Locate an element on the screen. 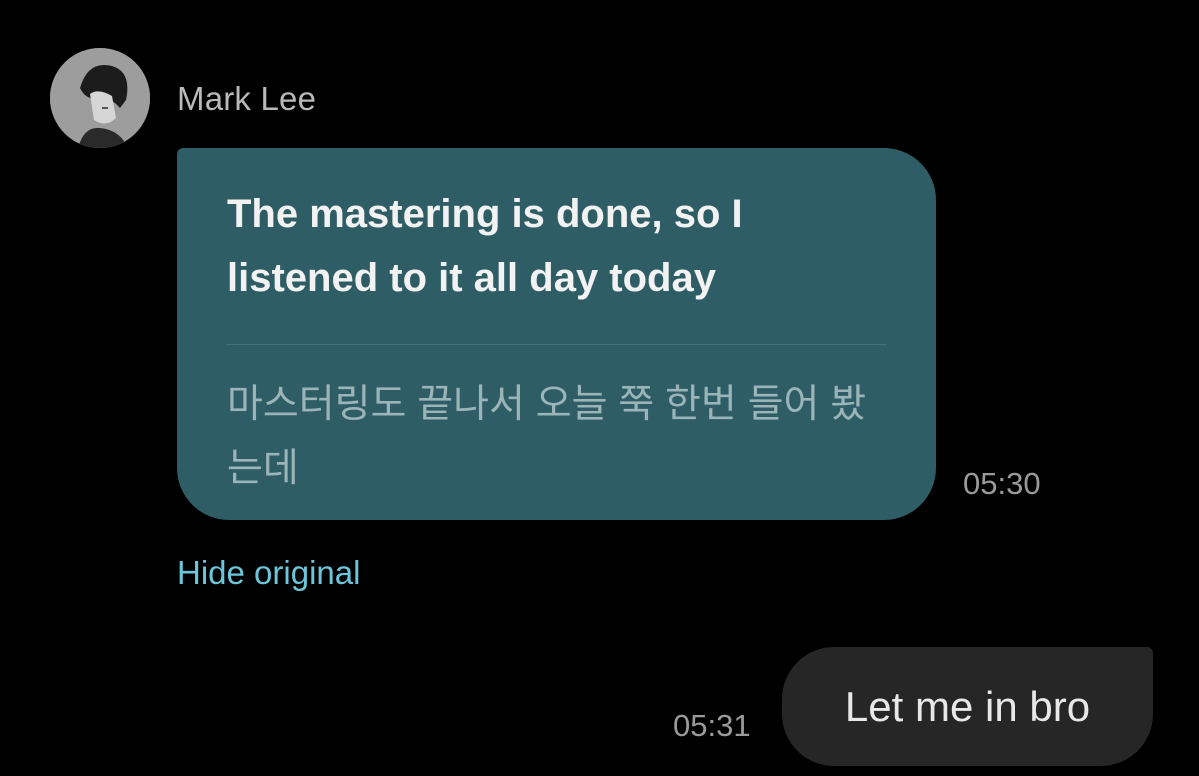 The height and width of the screenshot is (776, 1199). outgoing-message-bubble: Let me in bro is located at coordinates (967, 706).